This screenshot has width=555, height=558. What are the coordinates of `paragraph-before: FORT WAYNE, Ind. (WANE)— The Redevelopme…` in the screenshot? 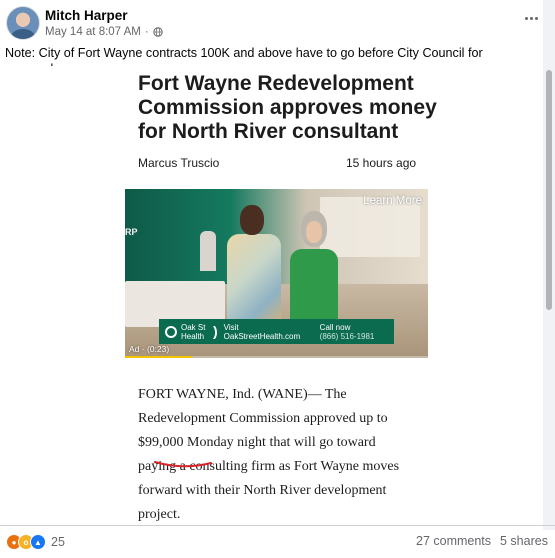 It's located at (263, 406).